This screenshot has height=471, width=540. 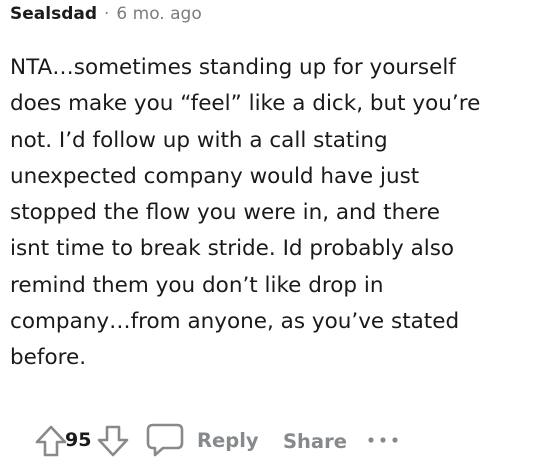 I want to click on speech-bubble-icon, so click(x=165, y=440).